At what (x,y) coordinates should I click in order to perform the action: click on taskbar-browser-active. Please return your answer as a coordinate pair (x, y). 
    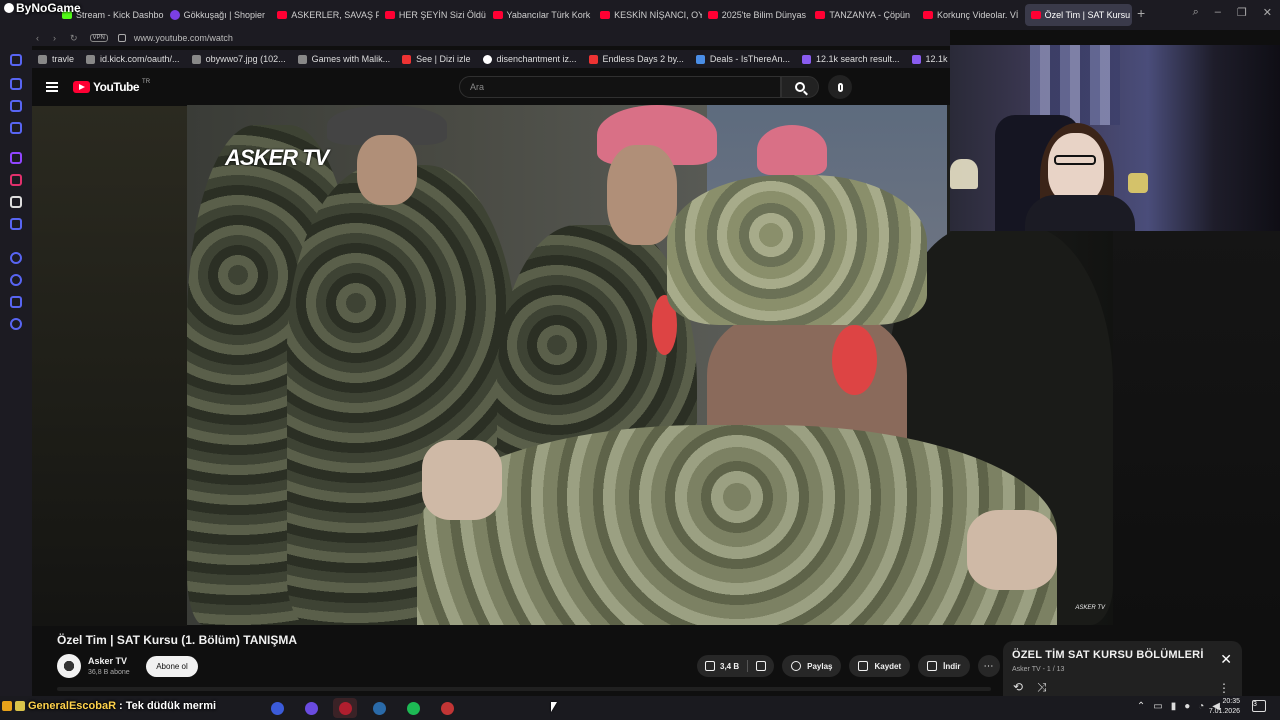
    Looking at the image, I should click on (345, 708).